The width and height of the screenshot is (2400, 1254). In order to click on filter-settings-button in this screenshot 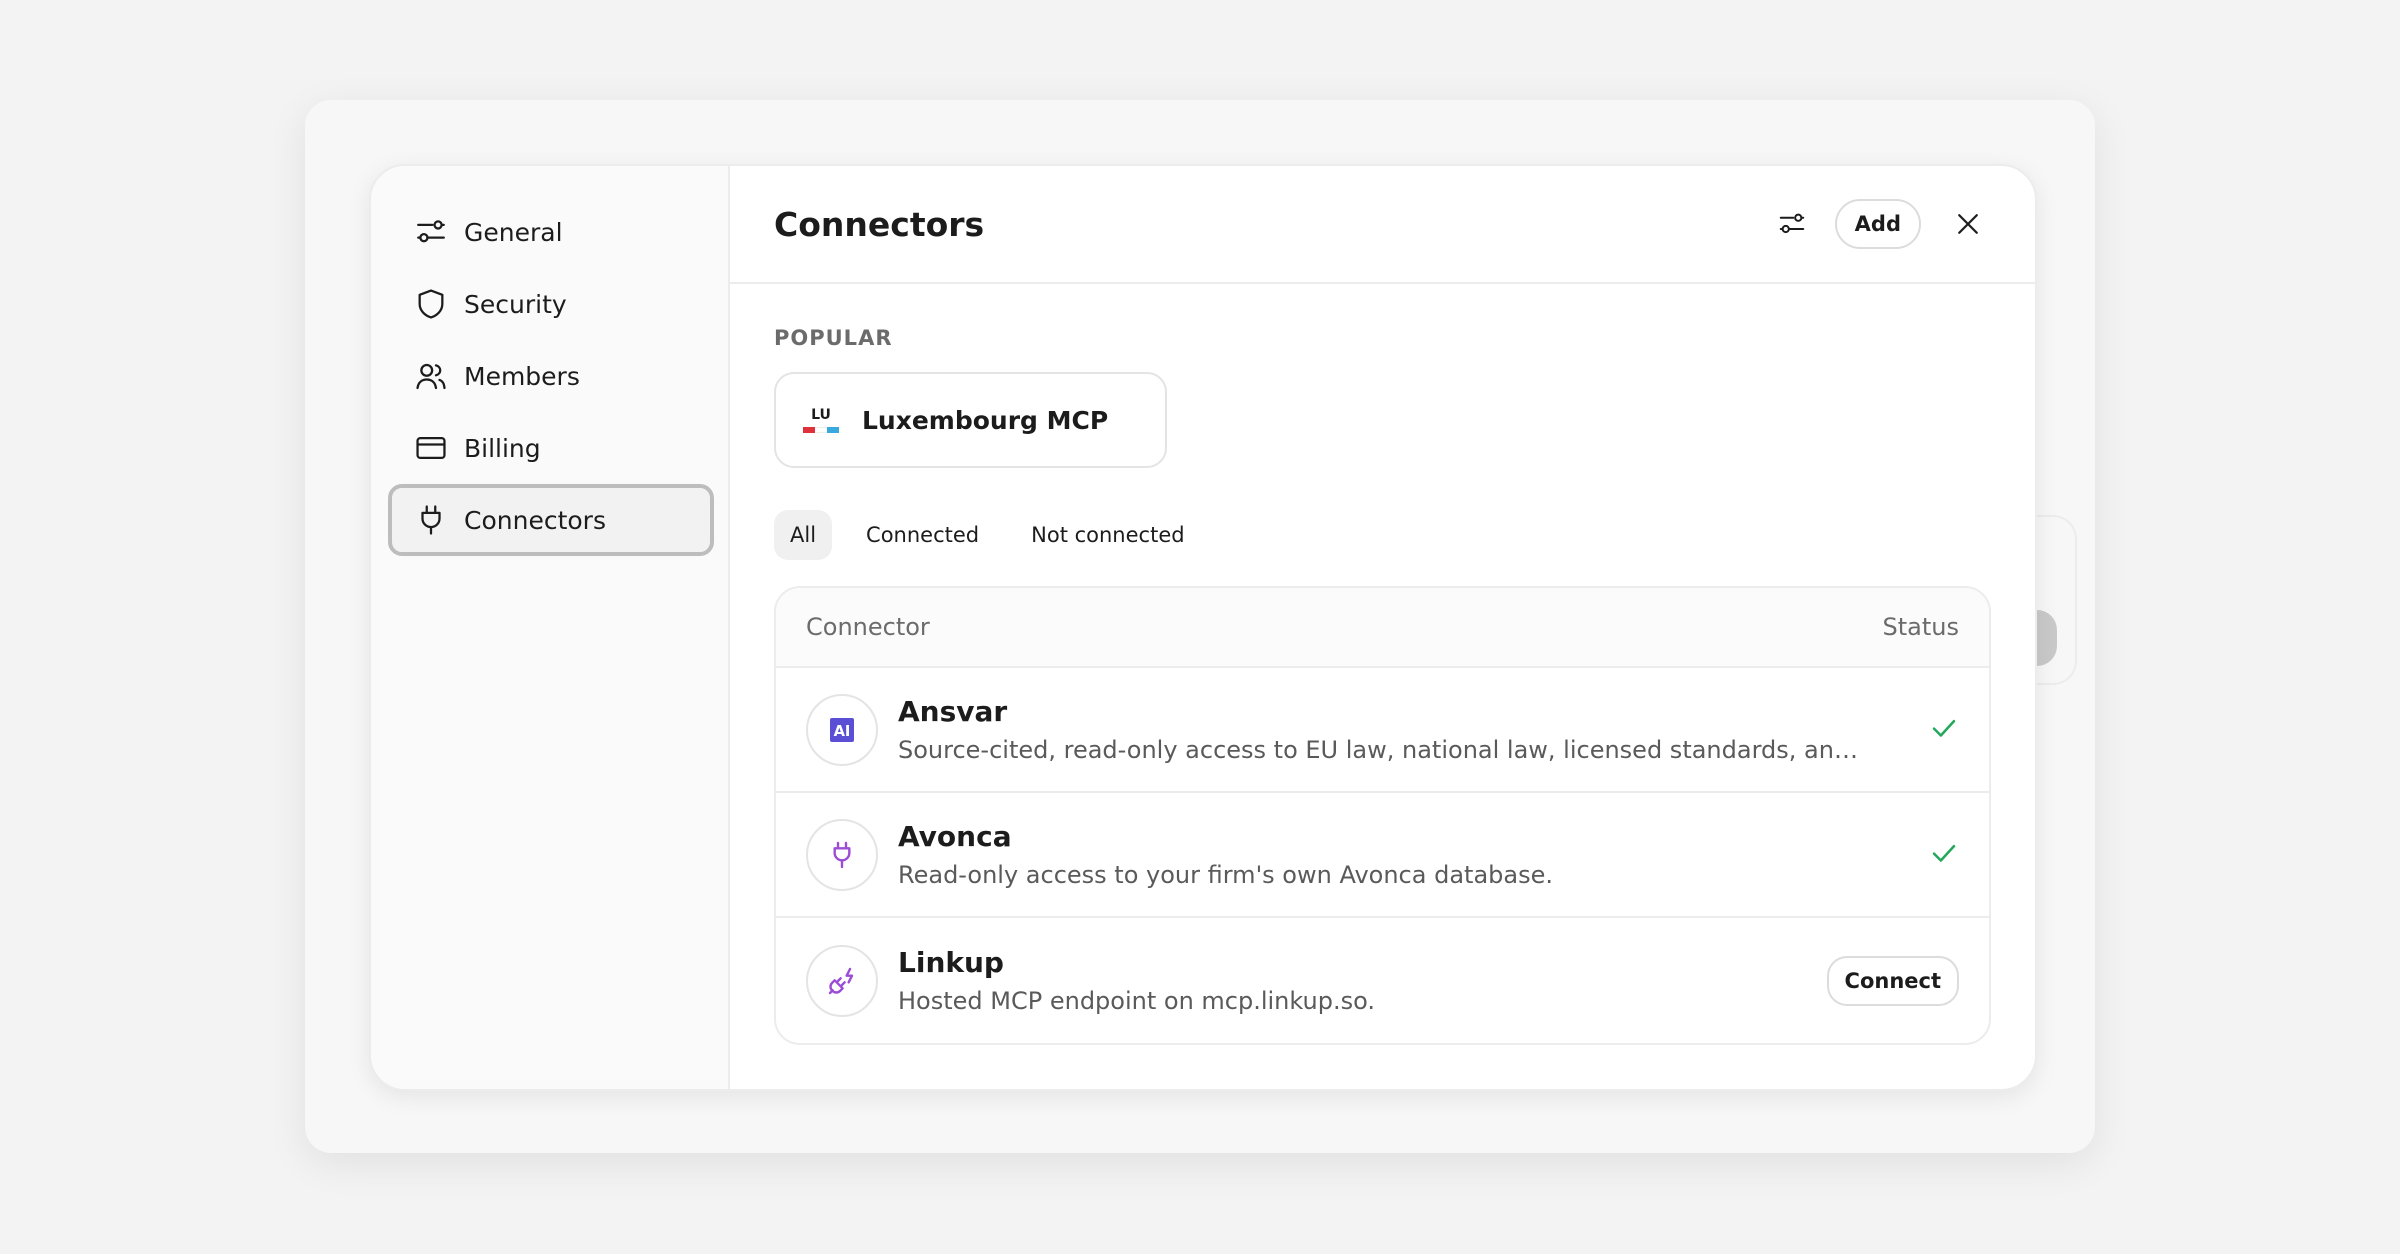, I will do `click(1792, 224)`.